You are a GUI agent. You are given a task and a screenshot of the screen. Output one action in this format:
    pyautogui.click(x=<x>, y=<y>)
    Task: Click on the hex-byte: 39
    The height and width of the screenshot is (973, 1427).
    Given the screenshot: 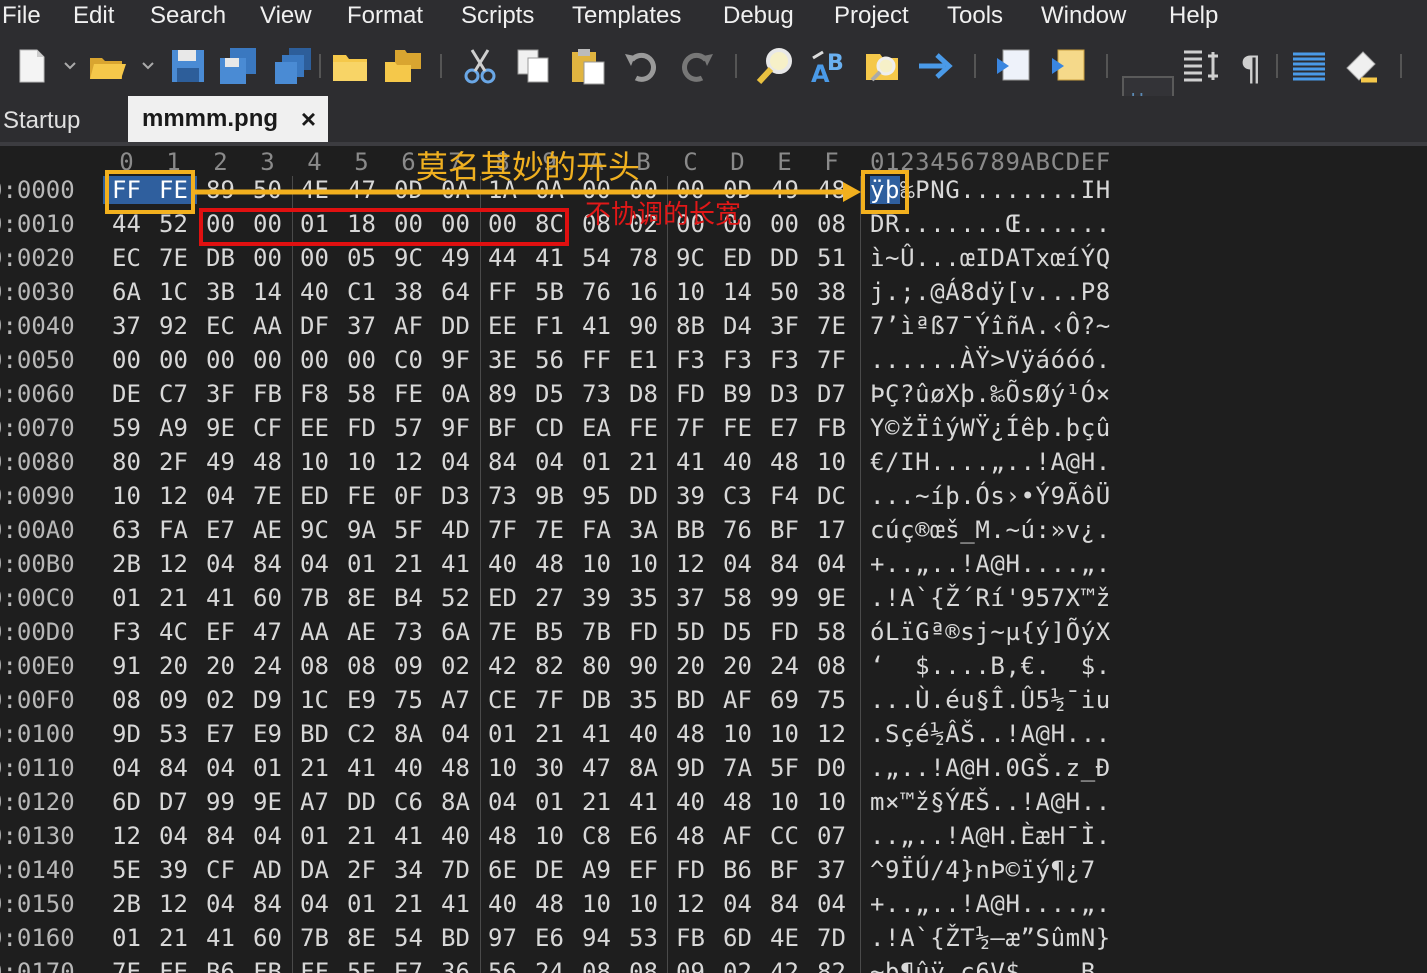 What is the action you would take?
    pyautogui.click(x=173, y=870)
    